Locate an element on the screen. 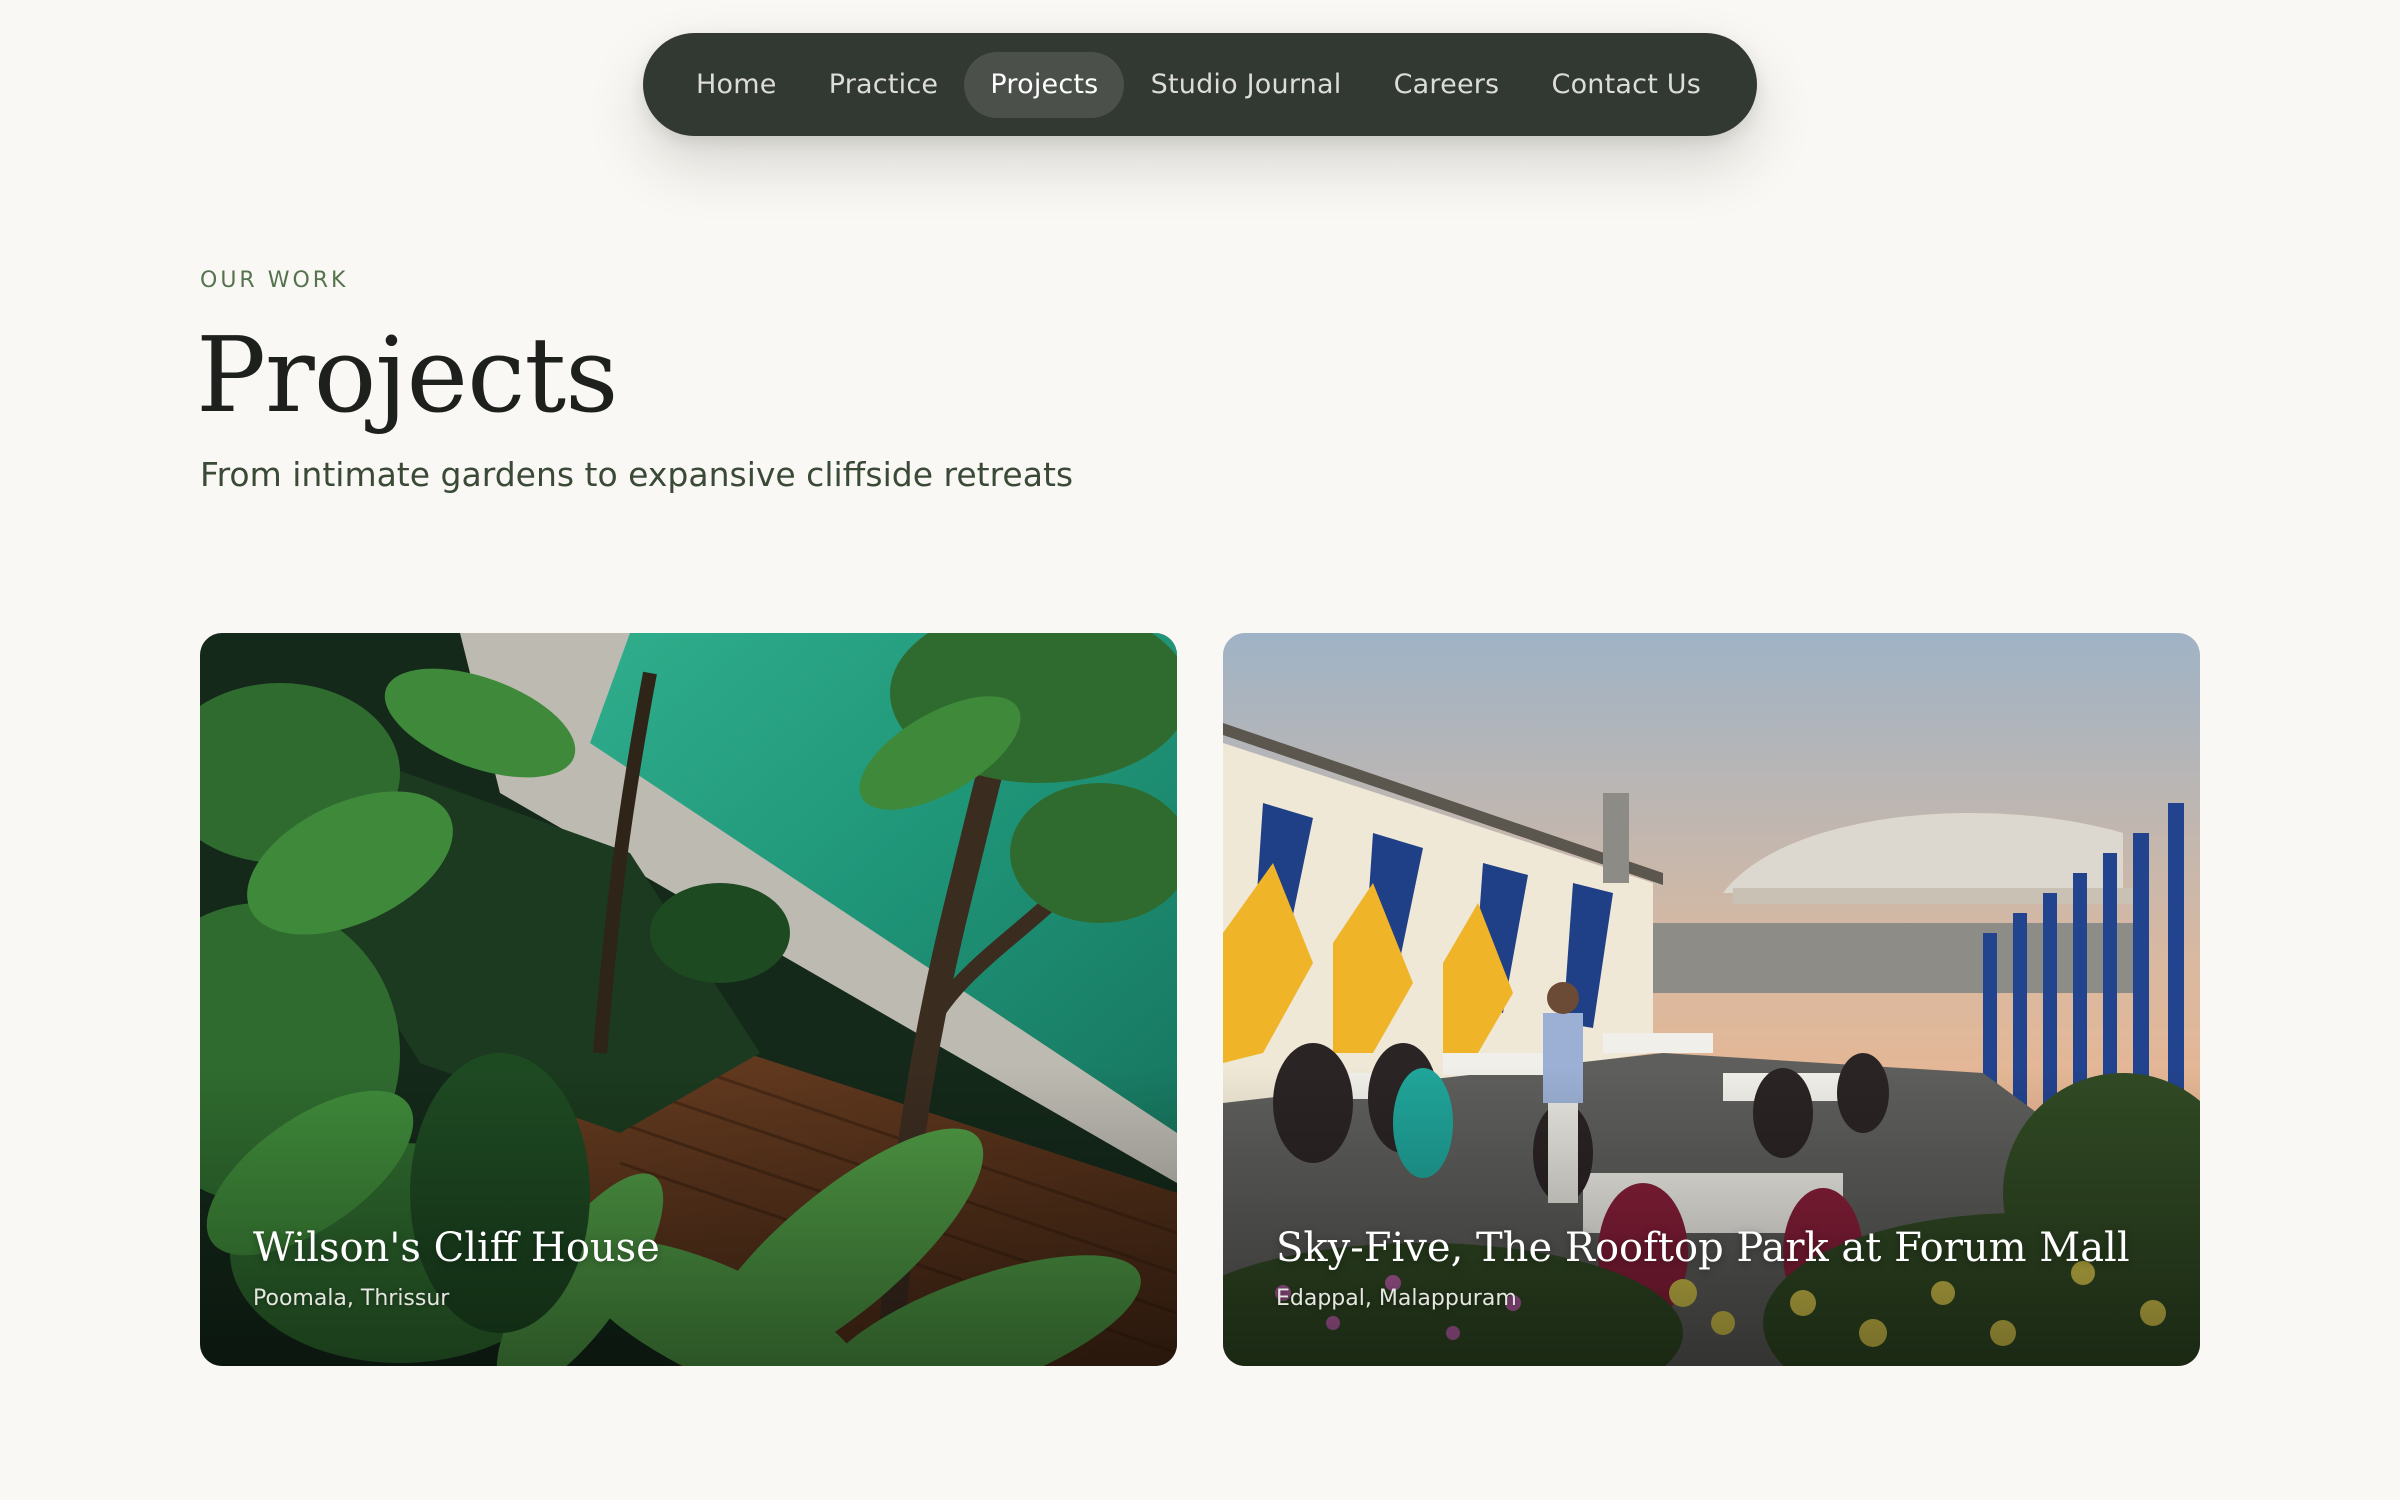  project-title: Wilson's Cliff House is located at coordinates (456, 1248).